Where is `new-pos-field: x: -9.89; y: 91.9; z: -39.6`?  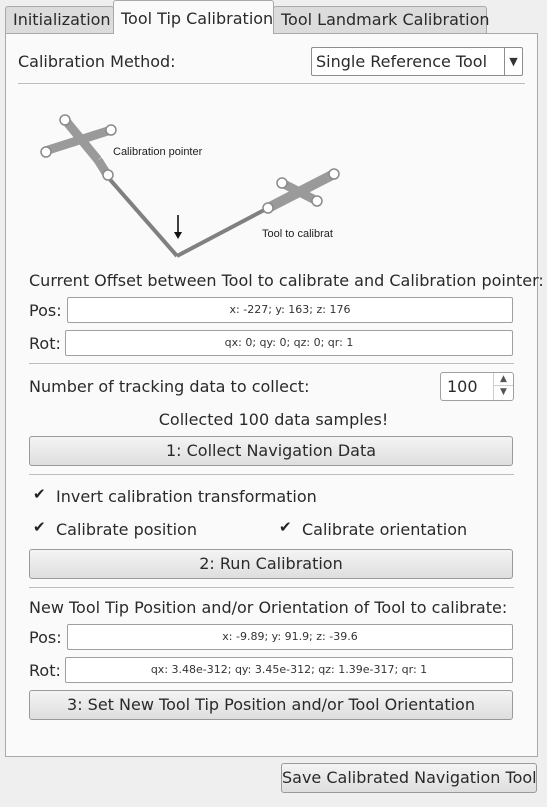 new-pos-field: x: -9.89; y: 91.9; z: -39.6 is located at coordinates (290, 637).